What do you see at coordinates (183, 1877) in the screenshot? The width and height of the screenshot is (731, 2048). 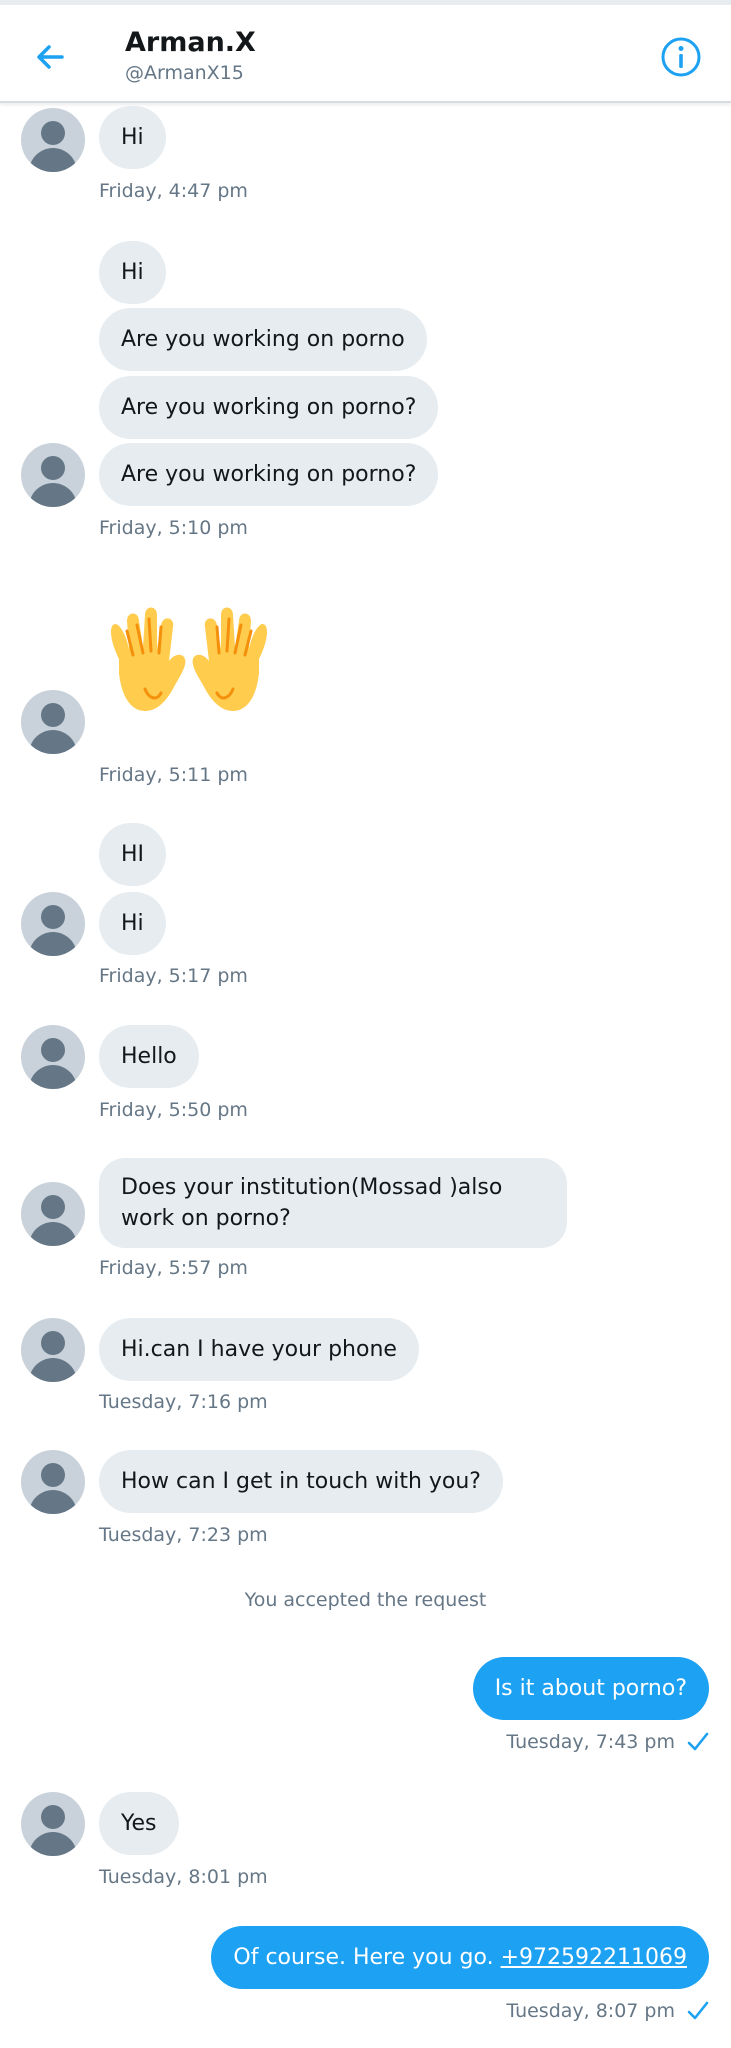 I see `timestamp: Tuesday, 8:01 pm` at bounding box center [183, 1877].